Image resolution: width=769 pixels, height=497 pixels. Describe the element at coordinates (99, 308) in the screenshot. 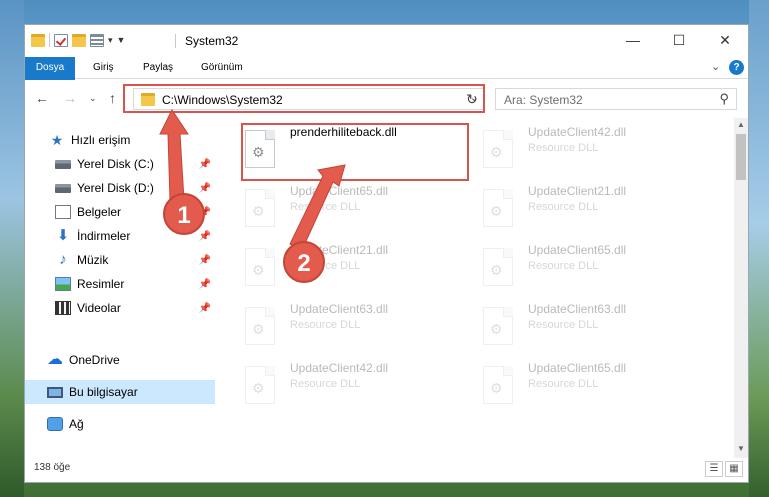

I see `sidebar-item-label: Videolar` at that location.